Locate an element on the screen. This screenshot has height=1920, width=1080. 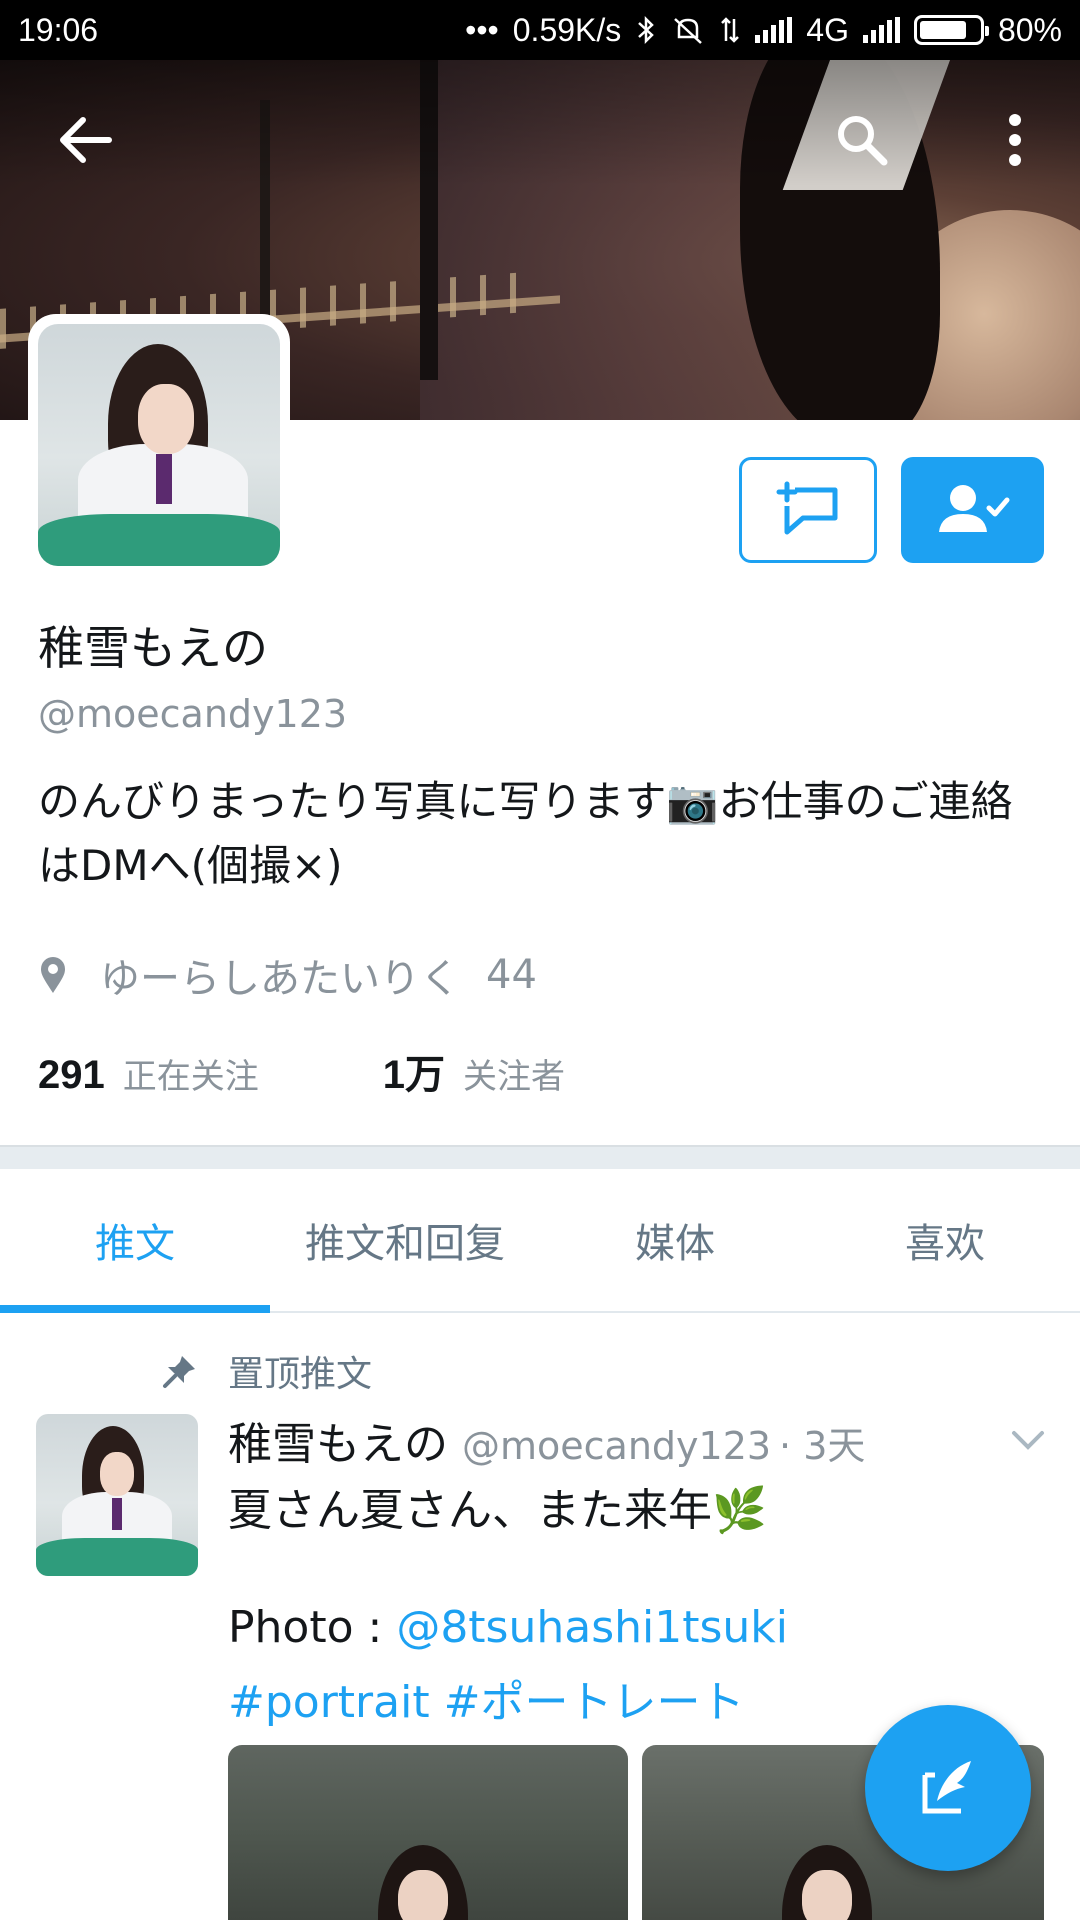
signal-strength-icon is located at coordinates (774, 30).